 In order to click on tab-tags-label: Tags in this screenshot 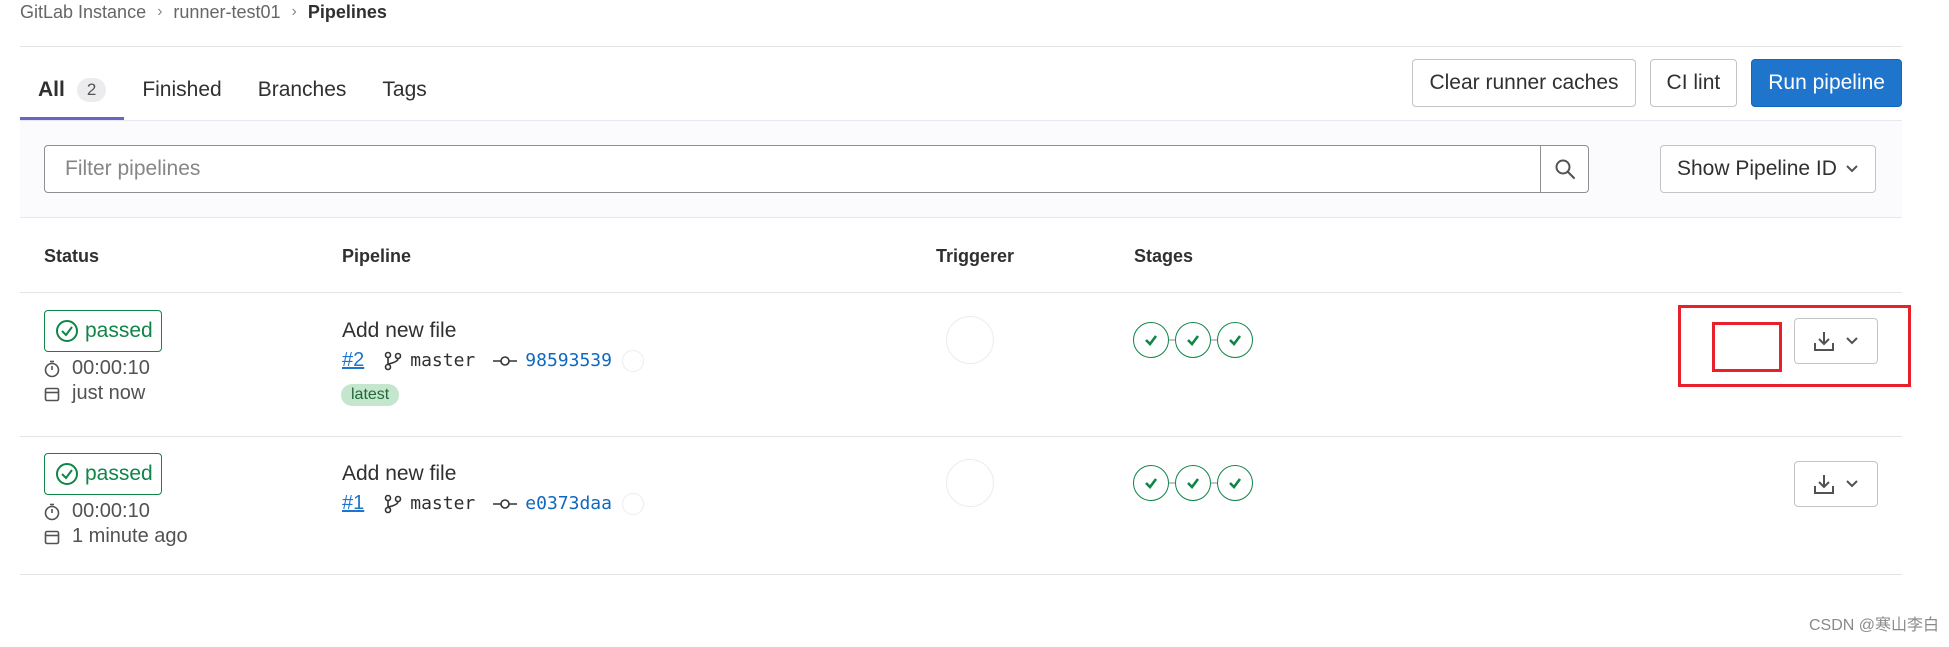, I will do `click(404, 89)`.